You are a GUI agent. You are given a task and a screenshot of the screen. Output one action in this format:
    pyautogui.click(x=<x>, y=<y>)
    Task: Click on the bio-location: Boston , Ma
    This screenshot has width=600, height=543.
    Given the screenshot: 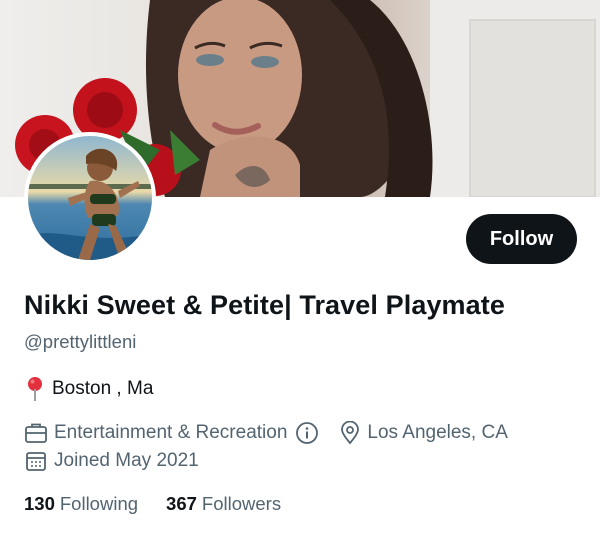 What is the action you would take?
    pyautogui.click(x=88, y=389)
    